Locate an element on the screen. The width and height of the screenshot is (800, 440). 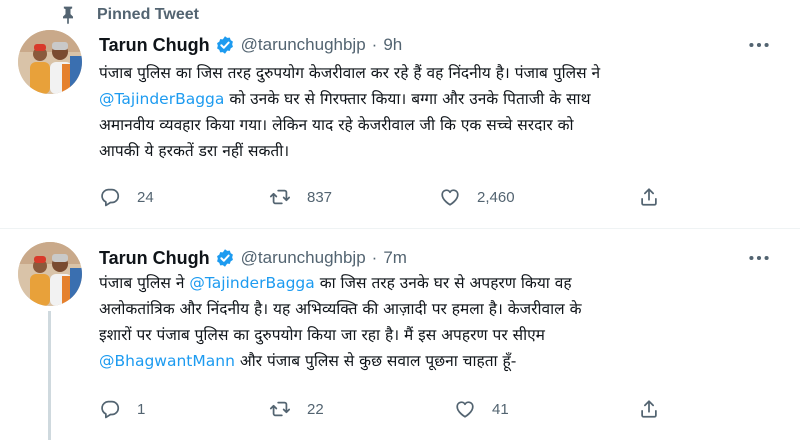
retweet-button: 22 is located at coordinates (296, 409).